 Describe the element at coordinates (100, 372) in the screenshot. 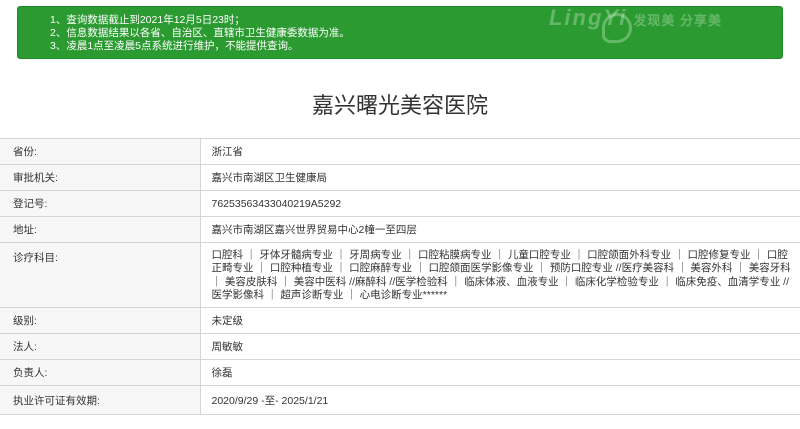

I see `field-label-person-in-charge: 负责人:` at that location.